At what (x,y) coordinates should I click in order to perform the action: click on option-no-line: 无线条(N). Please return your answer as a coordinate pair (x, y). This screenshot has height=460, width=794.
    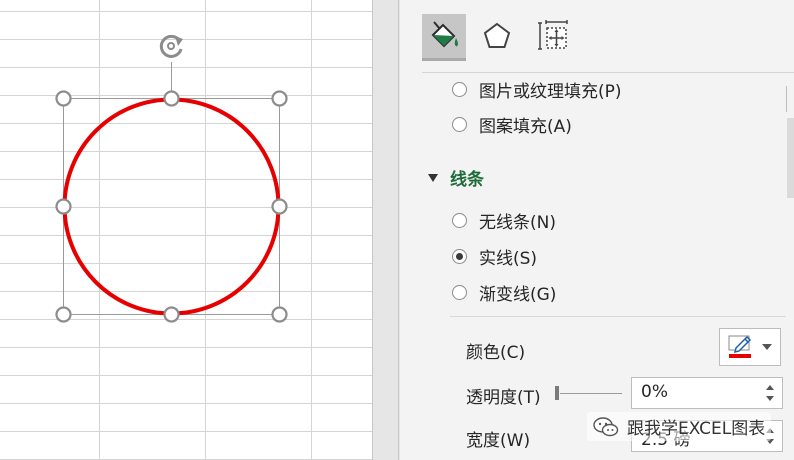
    Looking at the image, I should click on (504, 220).